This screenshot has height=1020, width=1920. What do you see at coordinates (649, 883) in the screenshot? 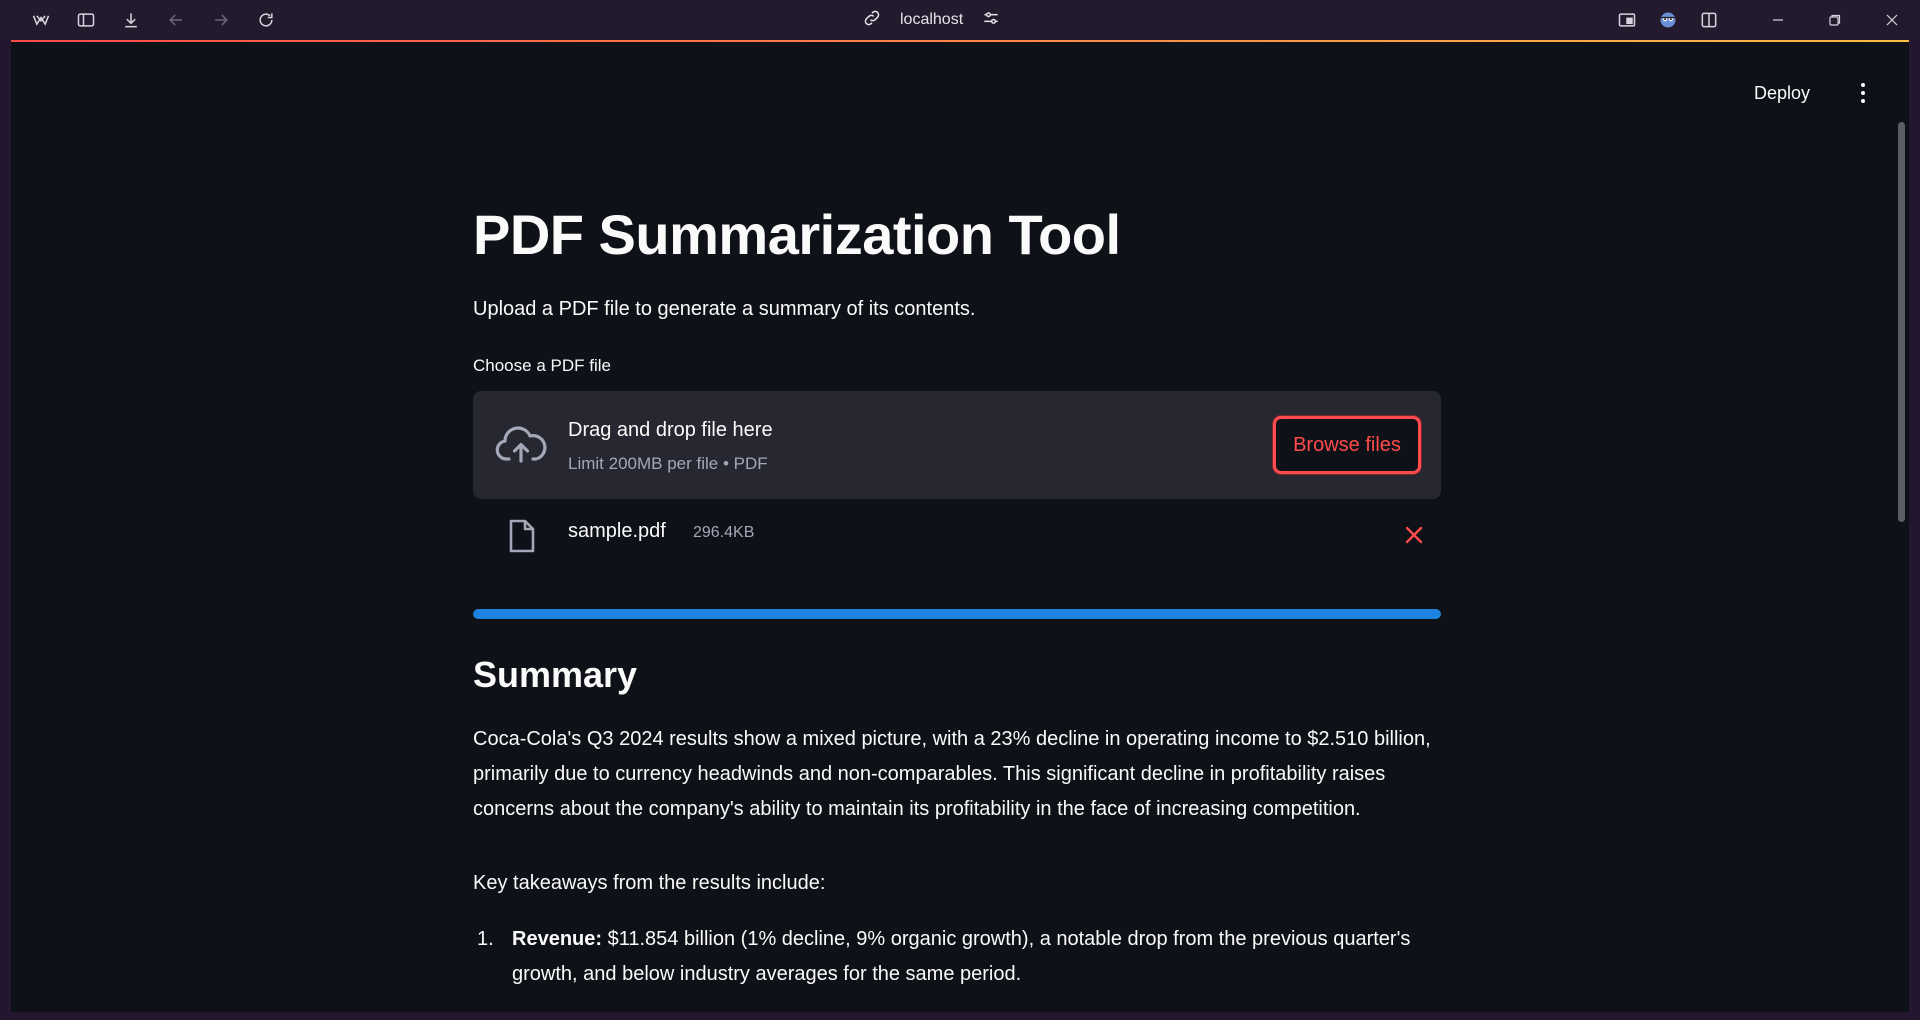
I see `takeaways-intro: Key takeaways from the results include:` at bounding box center [649, 883].